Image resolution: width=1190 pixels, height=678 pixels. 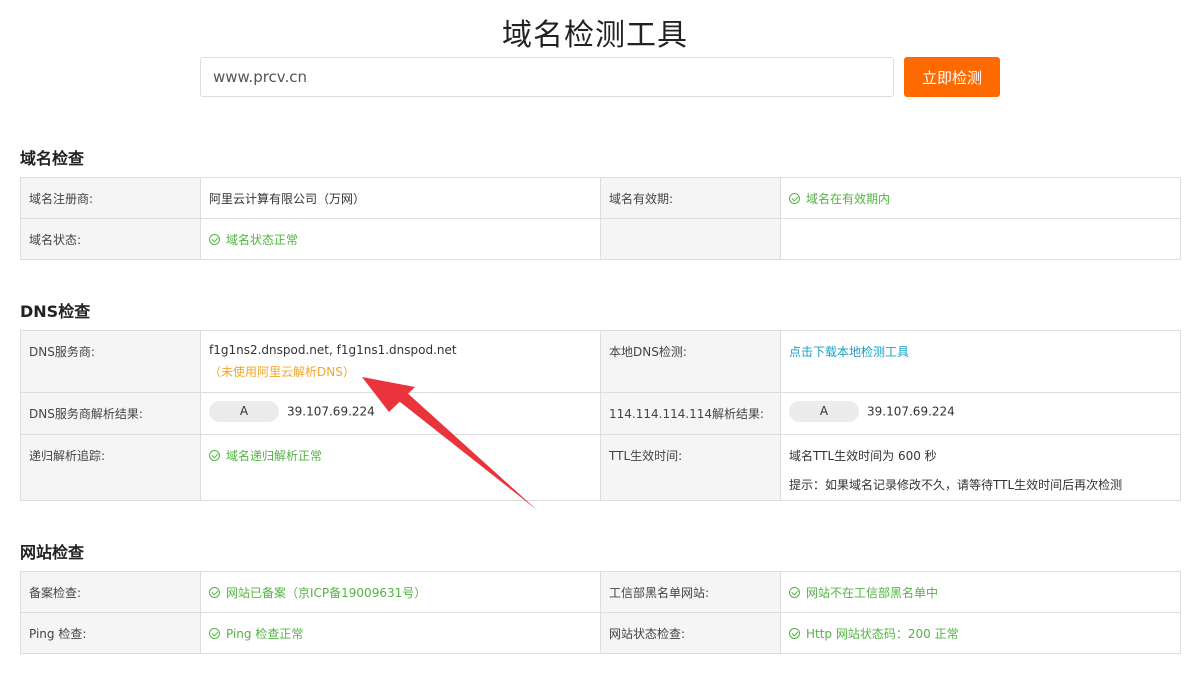 I want to click on icp-label: 备案检查:, so click(x=110, y=592).